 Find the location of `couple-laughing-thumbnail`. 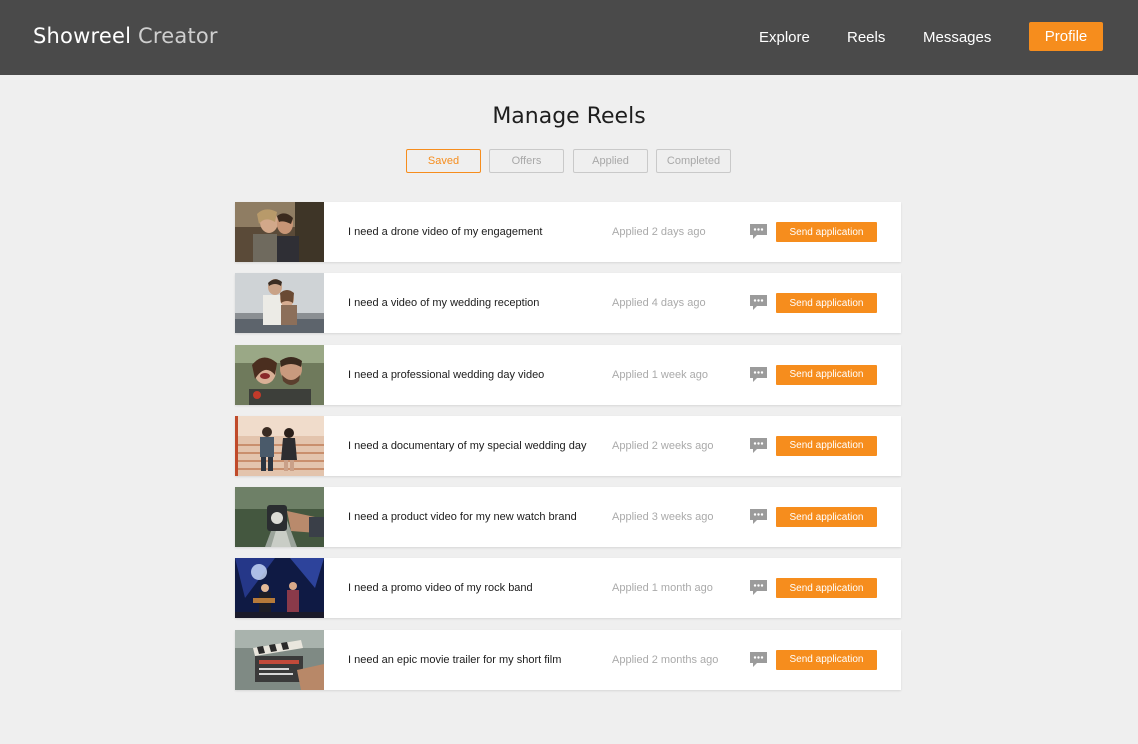

couple-laughing-thumbnail is located at coordinates (279, 374).